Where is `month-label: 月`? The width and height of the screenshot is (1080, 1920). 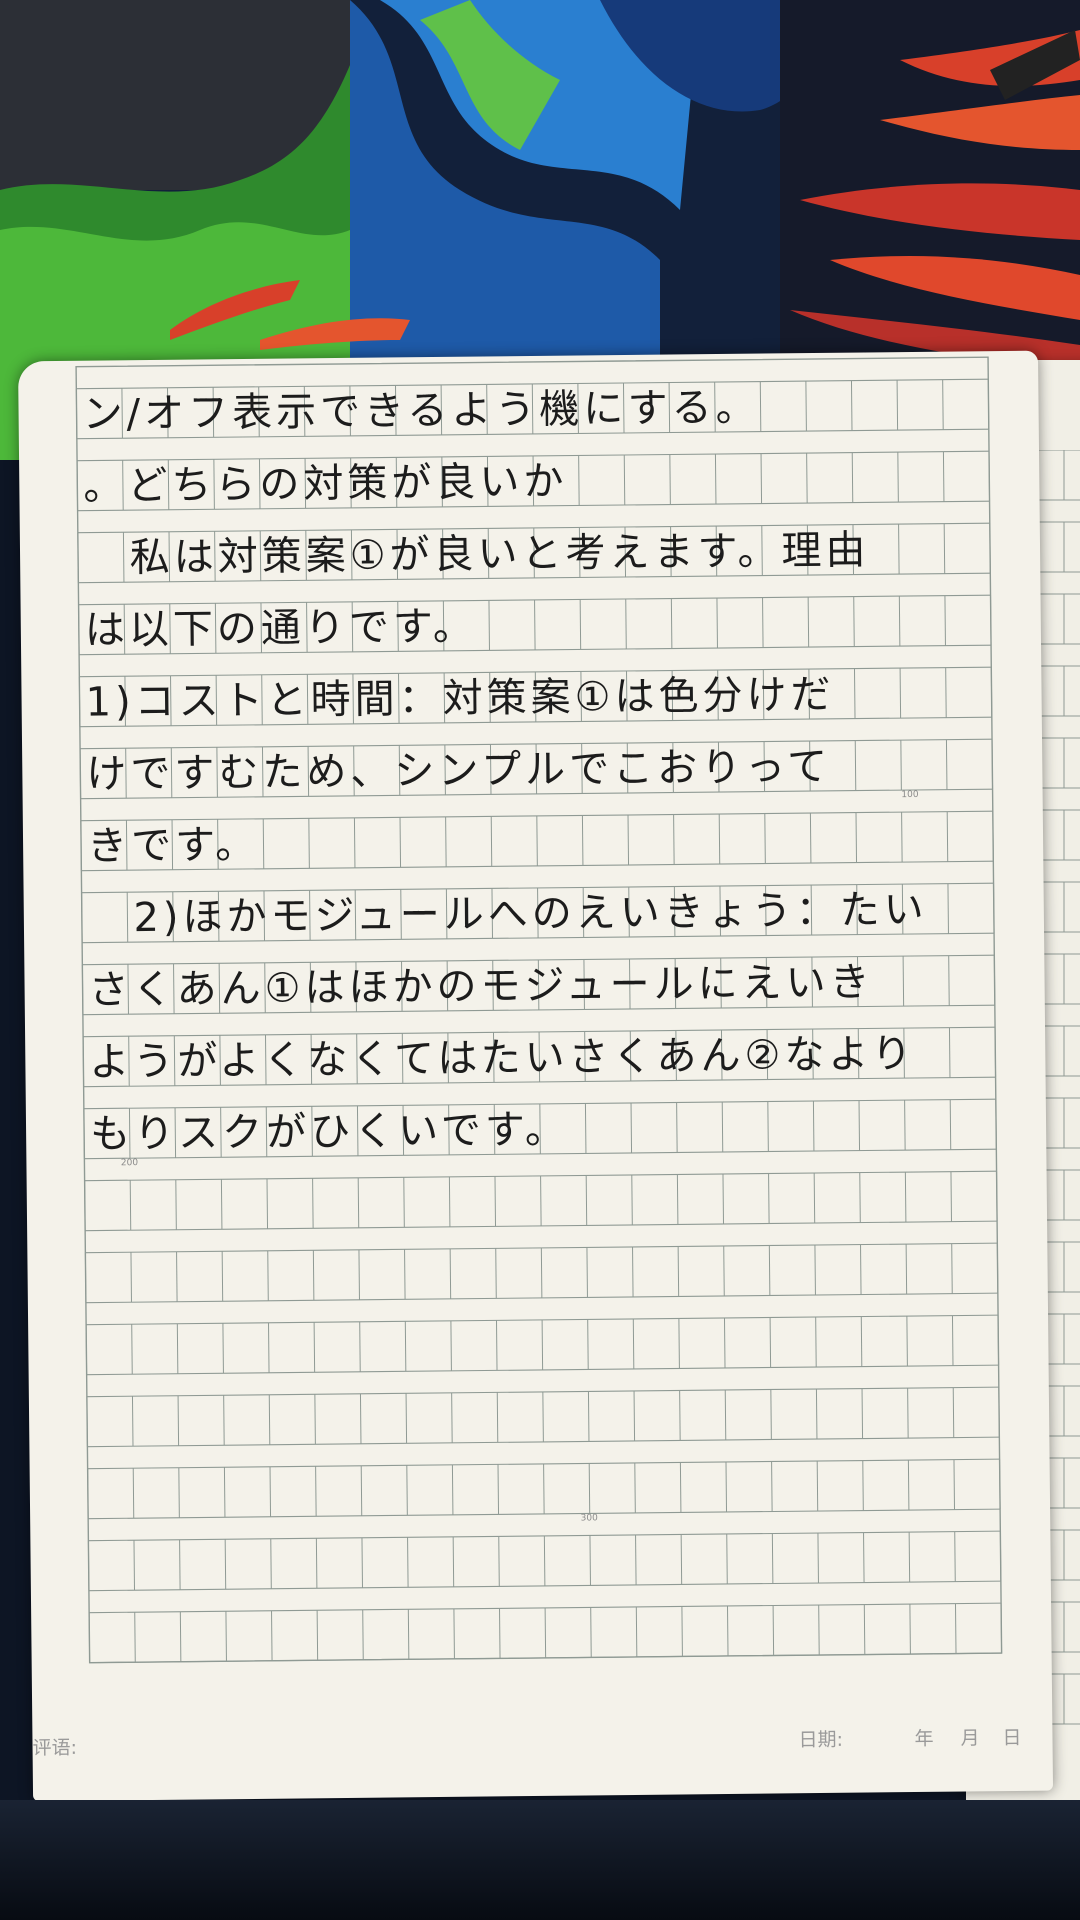
month-label: 月 is located at coordinates (970, 1738).